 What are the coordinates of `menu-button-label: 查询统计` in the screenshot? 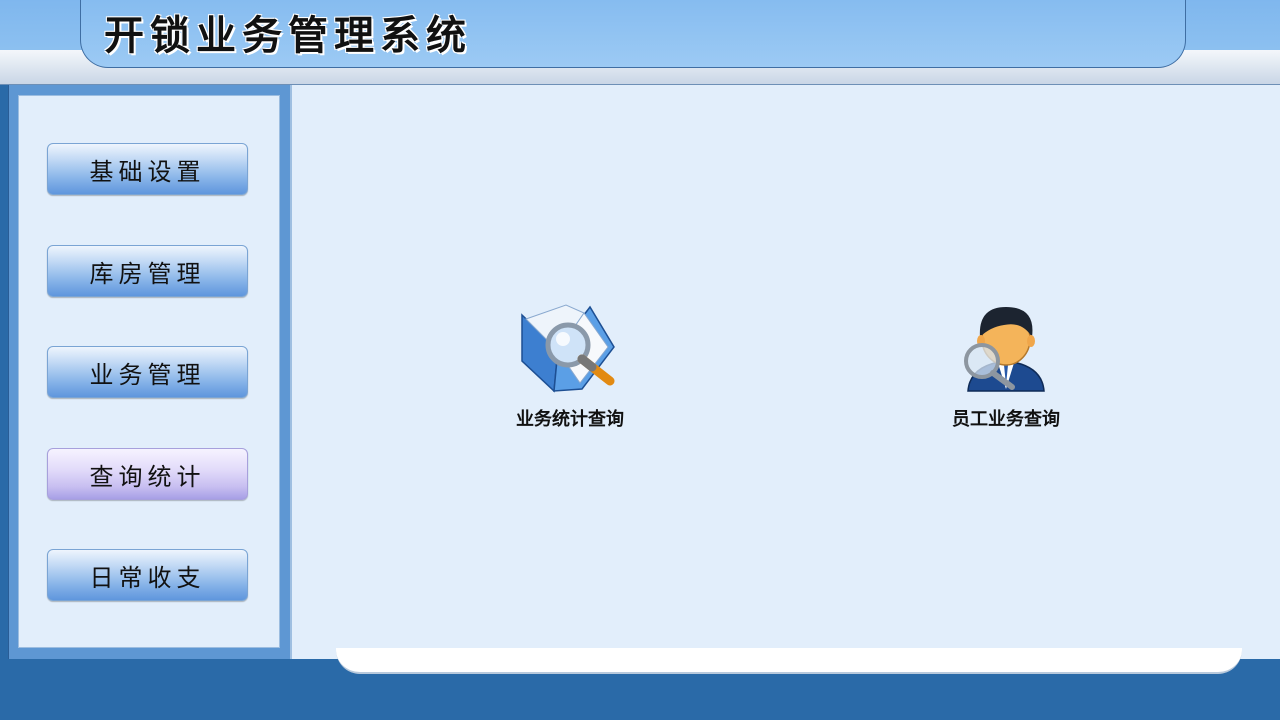 It's located at (147, 476).